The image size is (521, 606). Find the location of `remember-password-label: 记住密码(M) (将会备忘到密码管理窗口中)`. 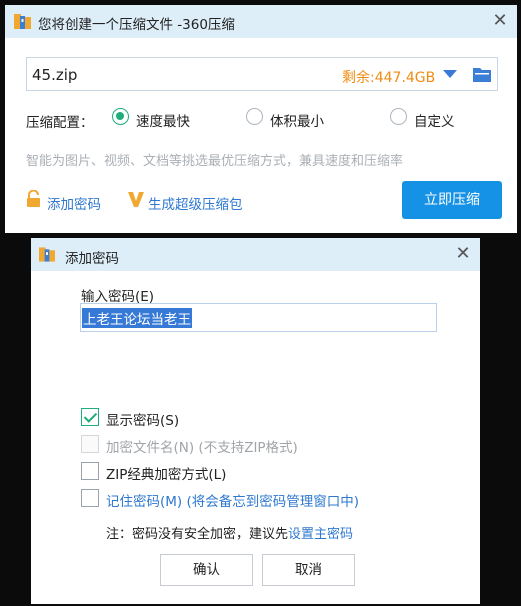

remember-password-label: 记住密码(M) (将会备忘到密码管理窗口中) is located at coordinates (232, 500).